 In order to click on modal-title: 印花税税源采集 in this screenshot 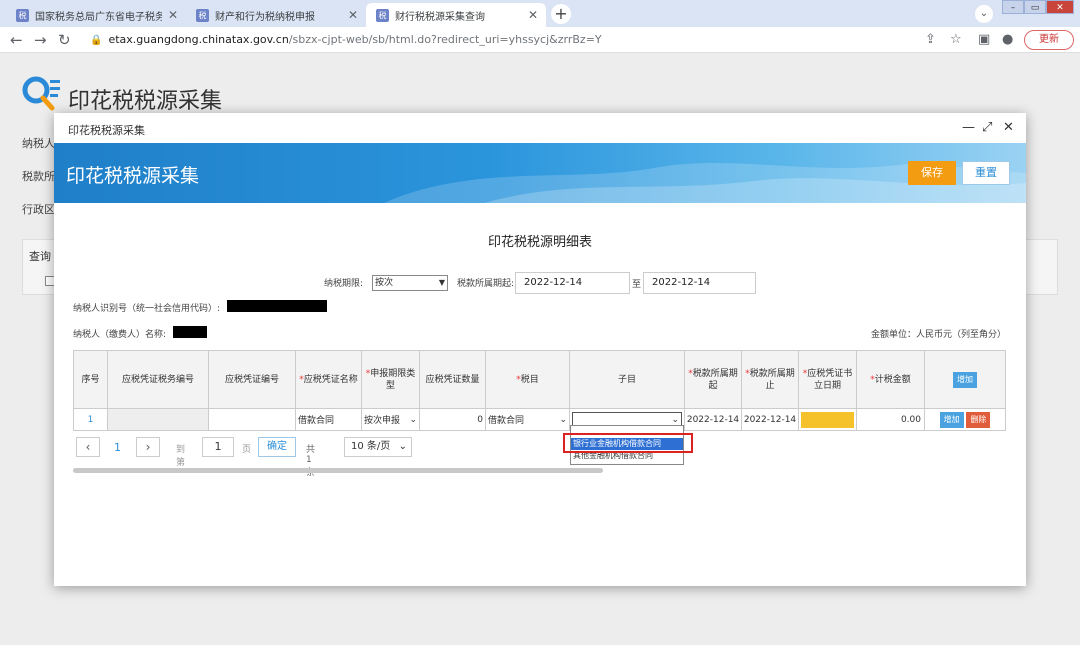, I will do `click(106, 130)`.